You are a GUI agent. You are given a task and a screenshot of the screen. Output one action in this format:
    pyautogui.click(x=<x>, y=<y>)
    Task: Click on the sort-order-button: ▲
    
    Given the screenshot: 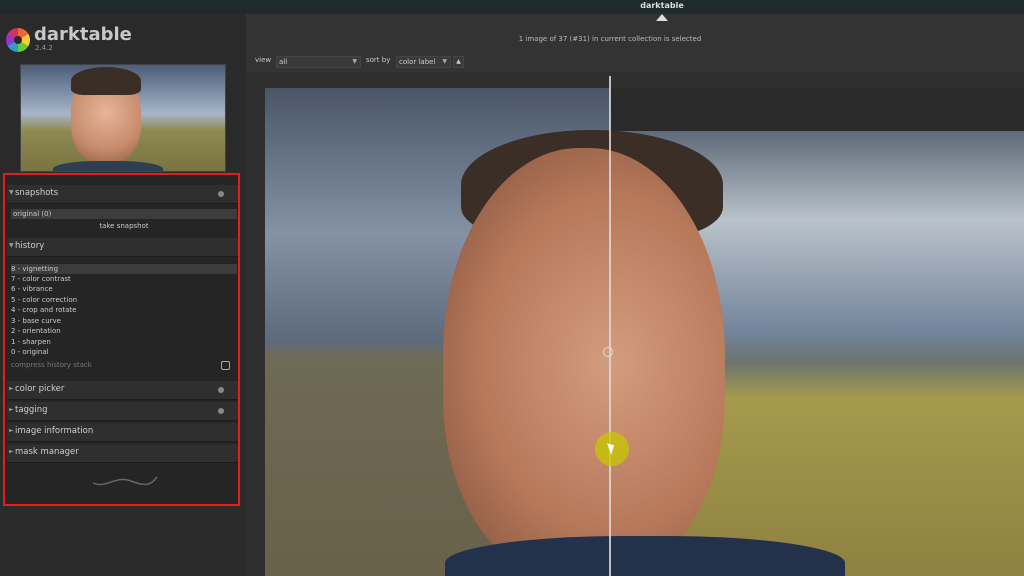 What is the action you would take?
    pyautogui.click(x=458, y=62)
    